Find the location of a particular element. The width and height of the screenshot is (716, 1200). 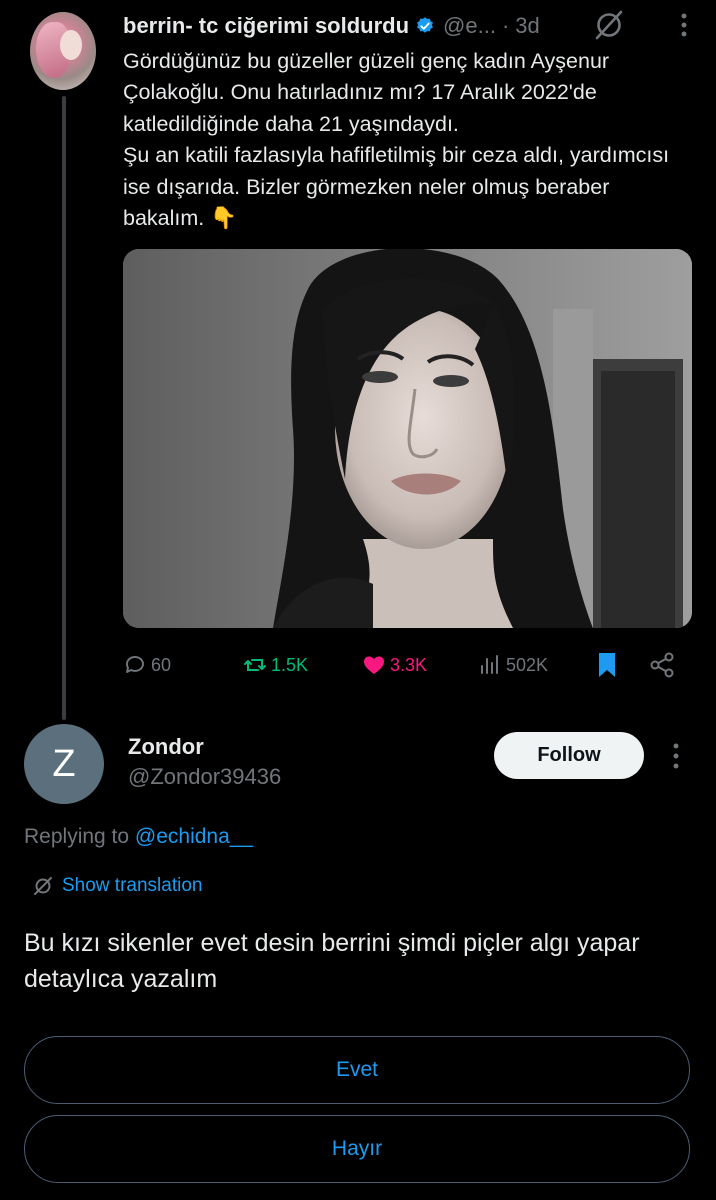

bookmark-icon is located at coordinates (607, 665).